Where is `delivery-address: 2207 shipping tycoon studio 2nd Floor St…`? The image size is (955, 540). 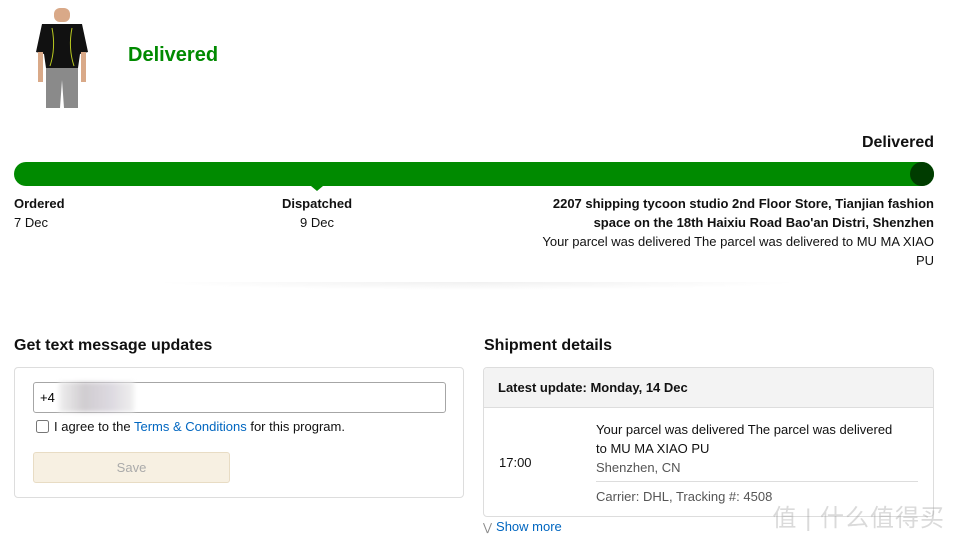 delivery-address: 2207 shipping tycoon studio 2nd Floor St… is located at coordinates (743, 213).